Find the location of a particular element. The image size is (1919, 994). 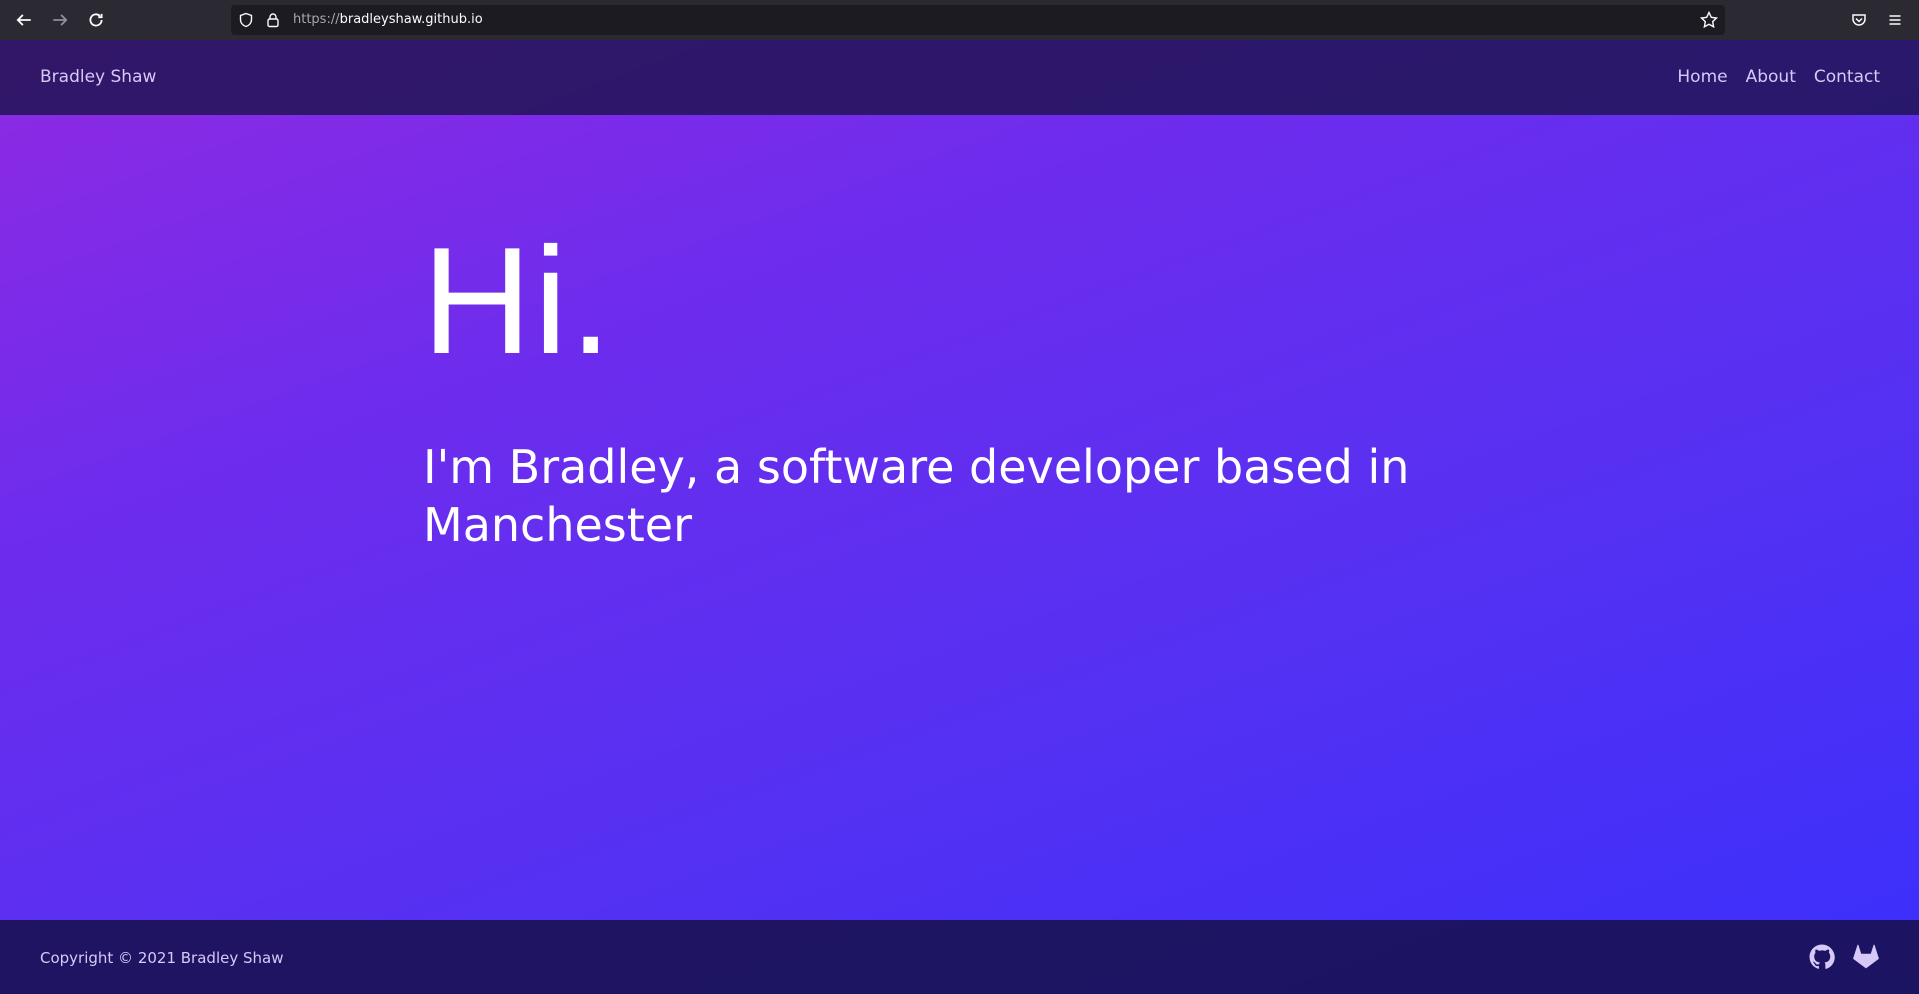

github-icon is located at coordinates (1822, 957).